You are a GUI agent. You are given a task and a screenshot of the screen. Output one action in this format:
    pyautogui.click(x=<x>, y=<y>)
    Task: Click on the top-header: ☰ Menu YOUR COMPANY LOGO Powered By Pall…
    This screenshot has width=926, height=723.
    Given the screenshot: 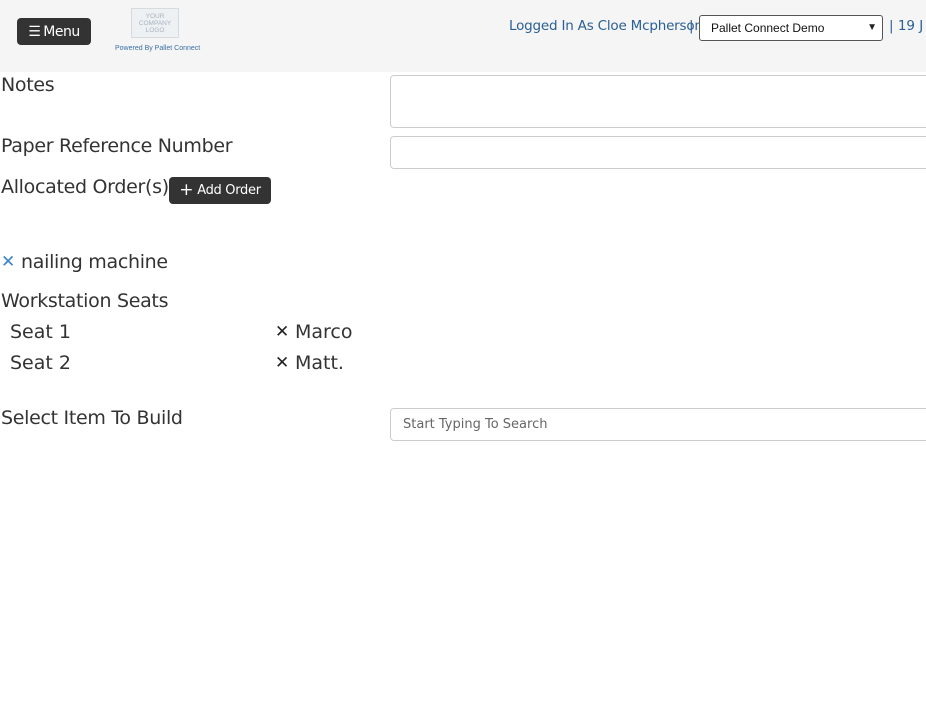 What is the action you would take?
    pyautogui.click(x=463, y=36)
    